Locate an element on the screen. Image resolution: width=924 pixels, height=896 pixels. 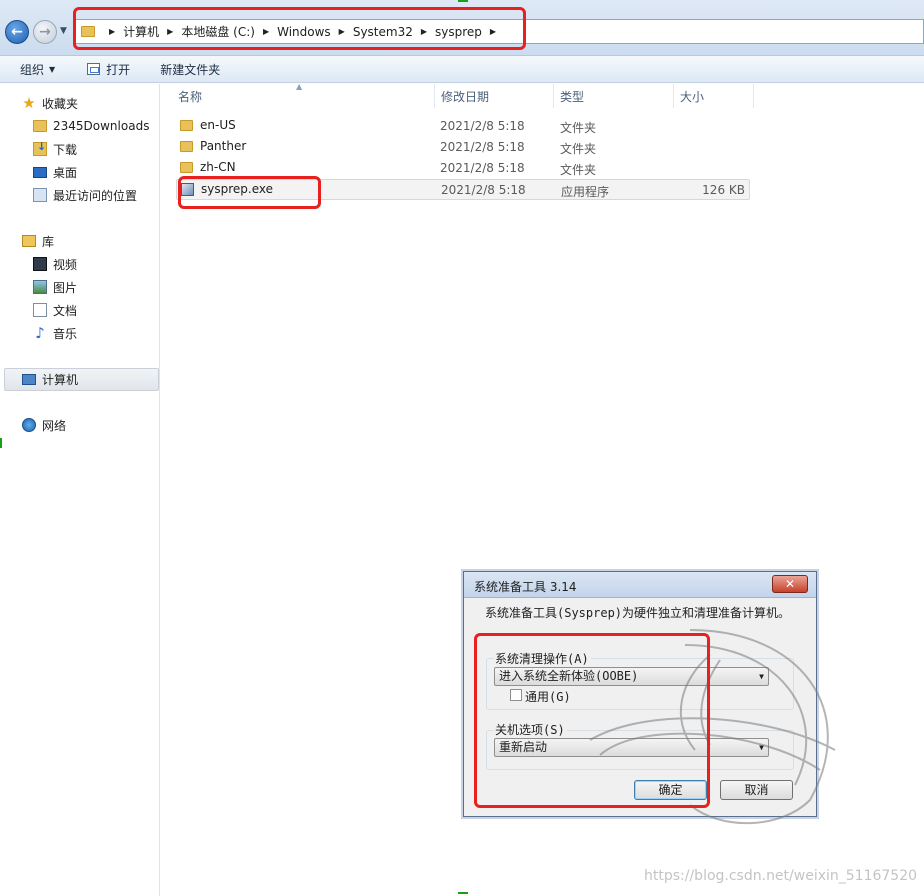
column-header-size: 大小 is located at coordinates (714, 96).